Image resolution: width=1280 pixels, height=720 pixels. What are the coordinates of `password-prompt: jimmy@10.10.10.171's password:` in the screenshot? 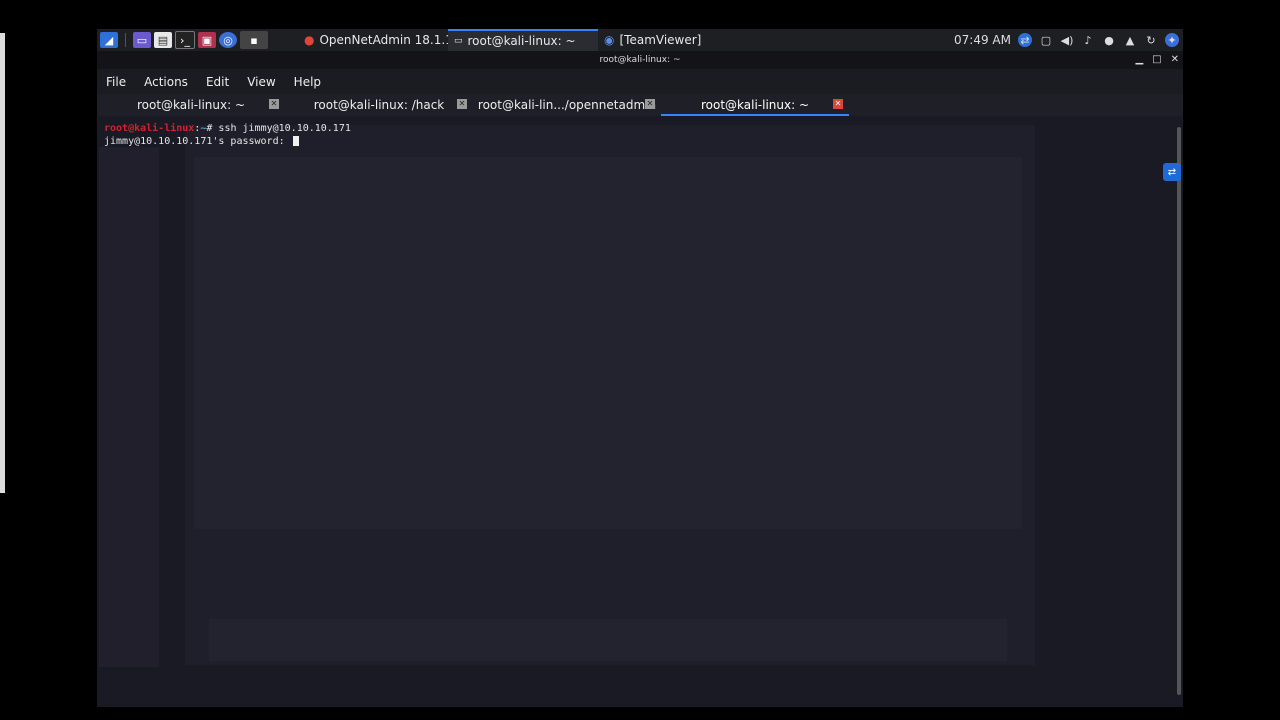 It's located at (197, 141).